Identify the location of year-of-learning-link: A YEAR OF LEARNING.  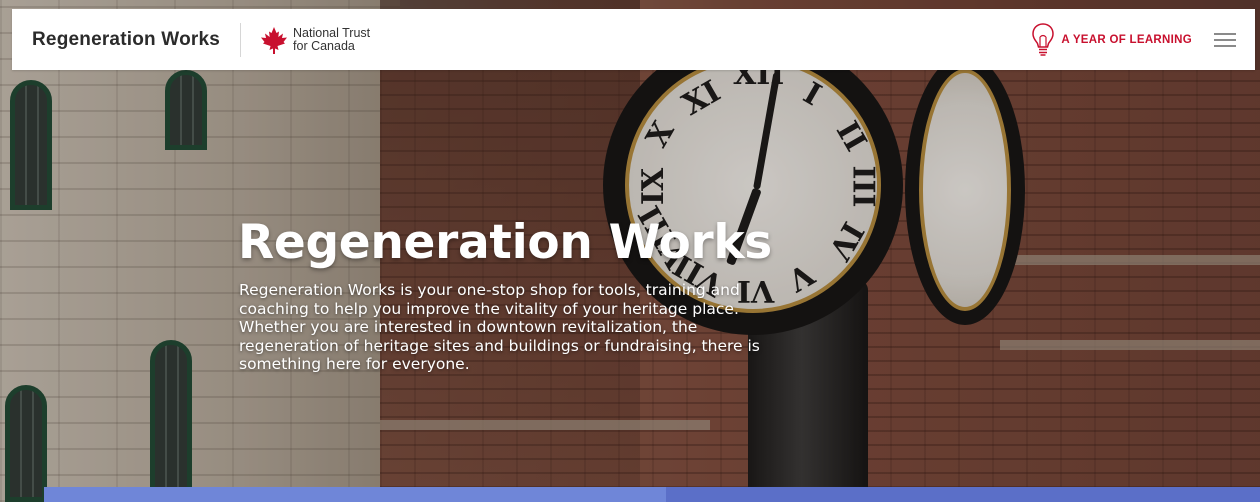
(1111, 40).